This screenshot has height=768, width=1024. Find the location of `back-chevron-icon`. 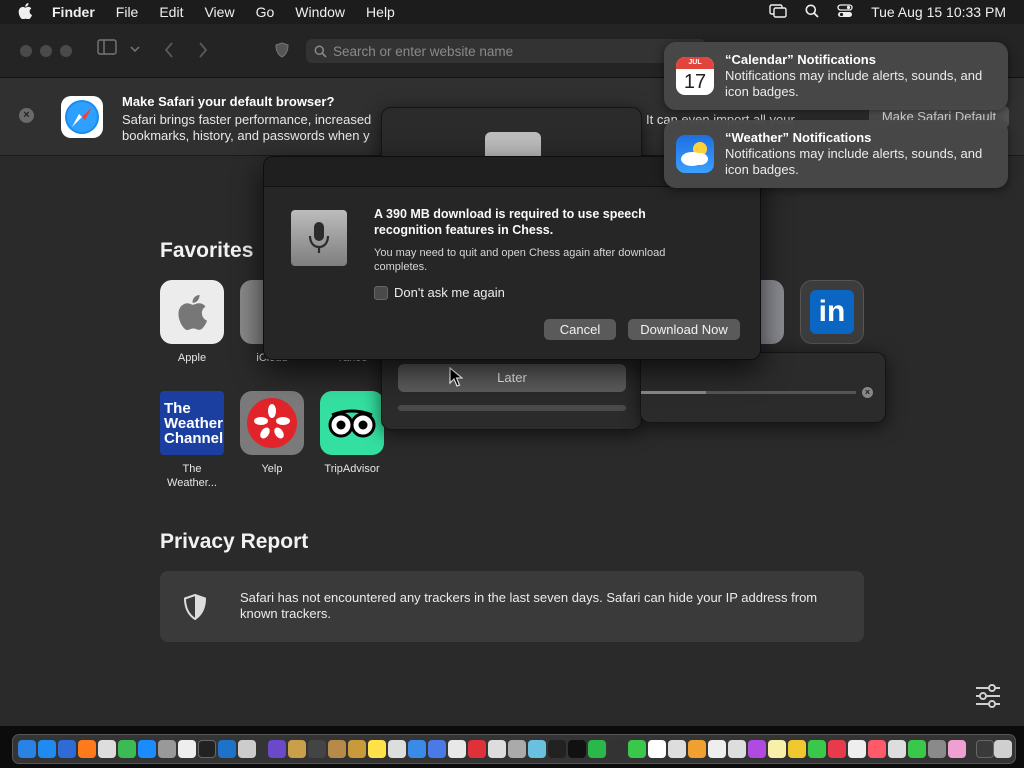

back-chevron-icon is located at coordinates (169, 52).